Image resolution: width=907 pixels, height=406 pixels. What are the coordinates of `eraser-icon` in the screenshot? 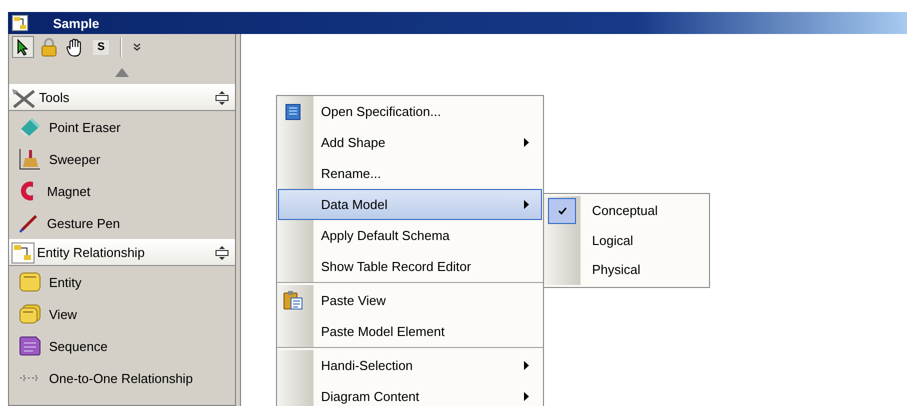 It's located at (30, 127).